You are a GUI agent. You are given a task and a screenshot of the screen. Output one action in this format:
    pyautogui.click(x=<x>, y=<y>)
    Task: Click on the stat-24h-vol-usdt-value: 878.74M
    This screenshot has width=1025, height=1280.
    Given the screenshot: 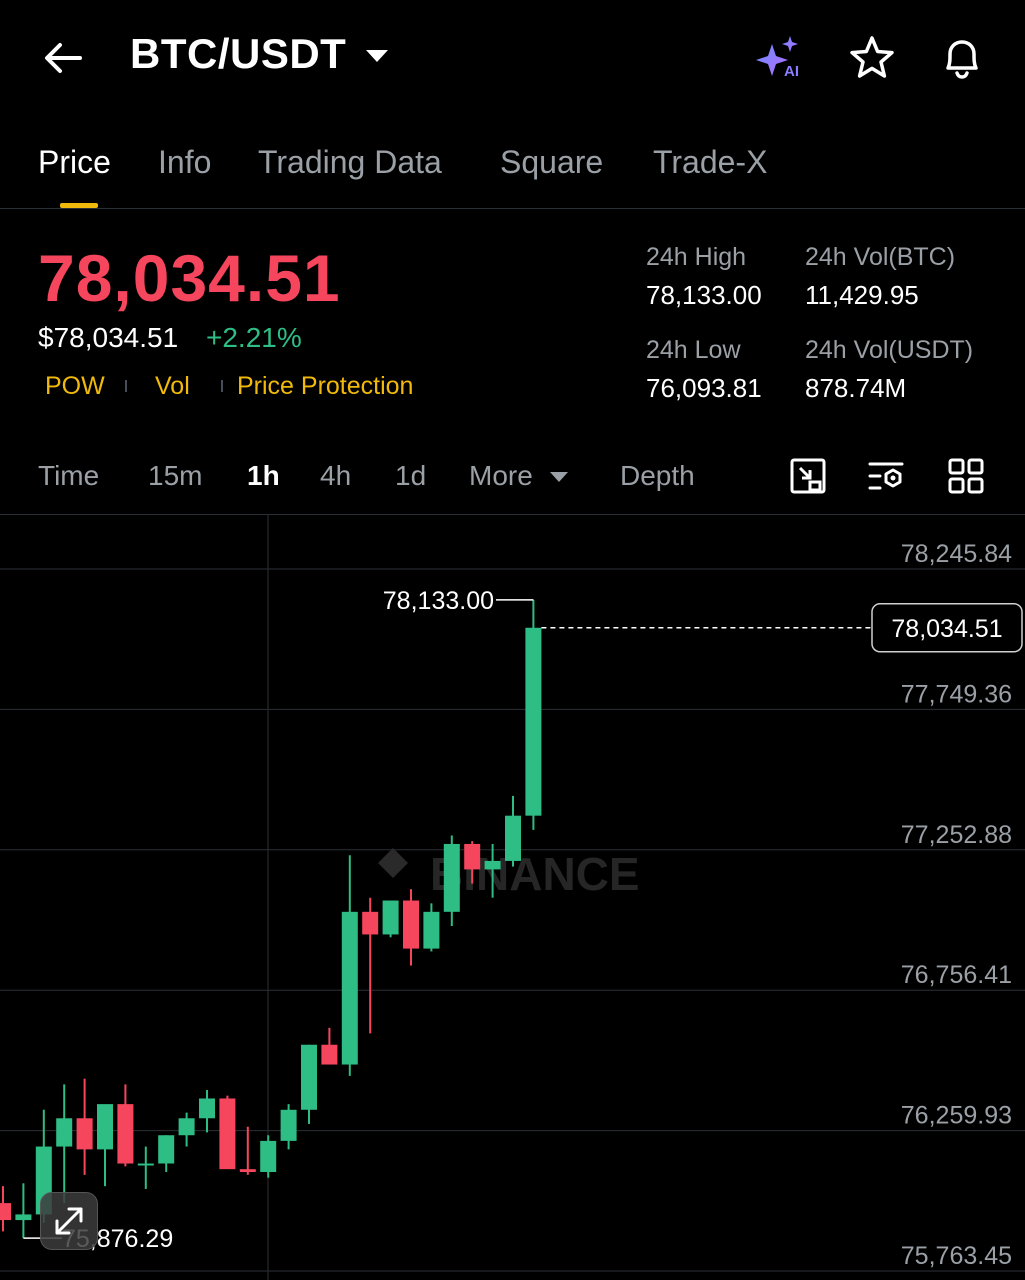 What is the action you would take?
    pyautogui.click(x=856, y=388)
    